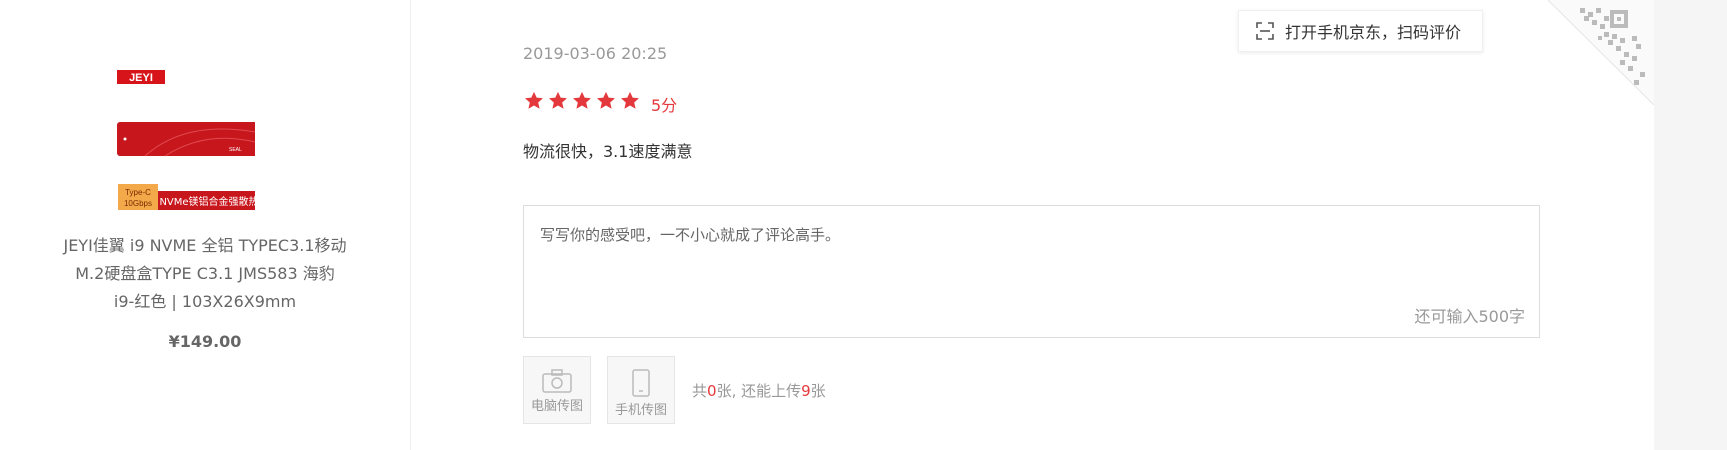  Describe the element at coordinates (1469, 316) in the screenshot. I see `char-count: 还可输入500字` at that location.